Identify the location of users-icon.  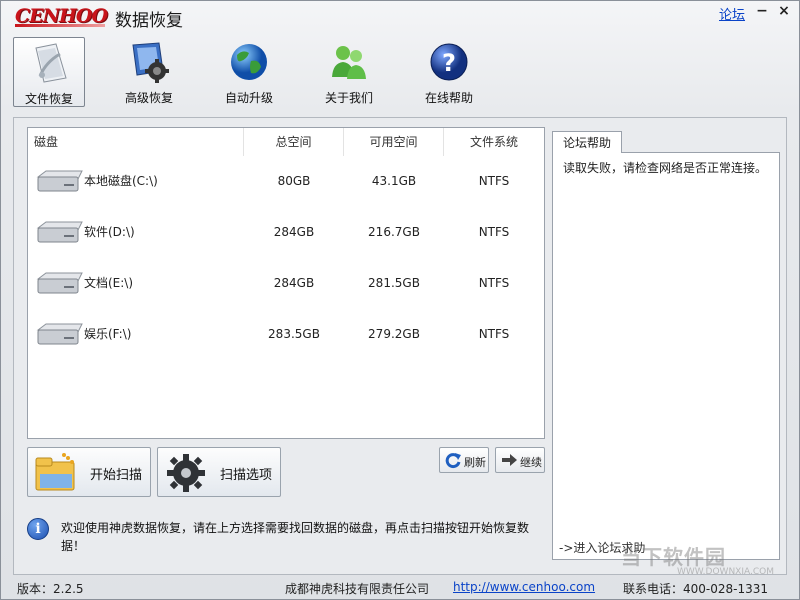
(349, 62).